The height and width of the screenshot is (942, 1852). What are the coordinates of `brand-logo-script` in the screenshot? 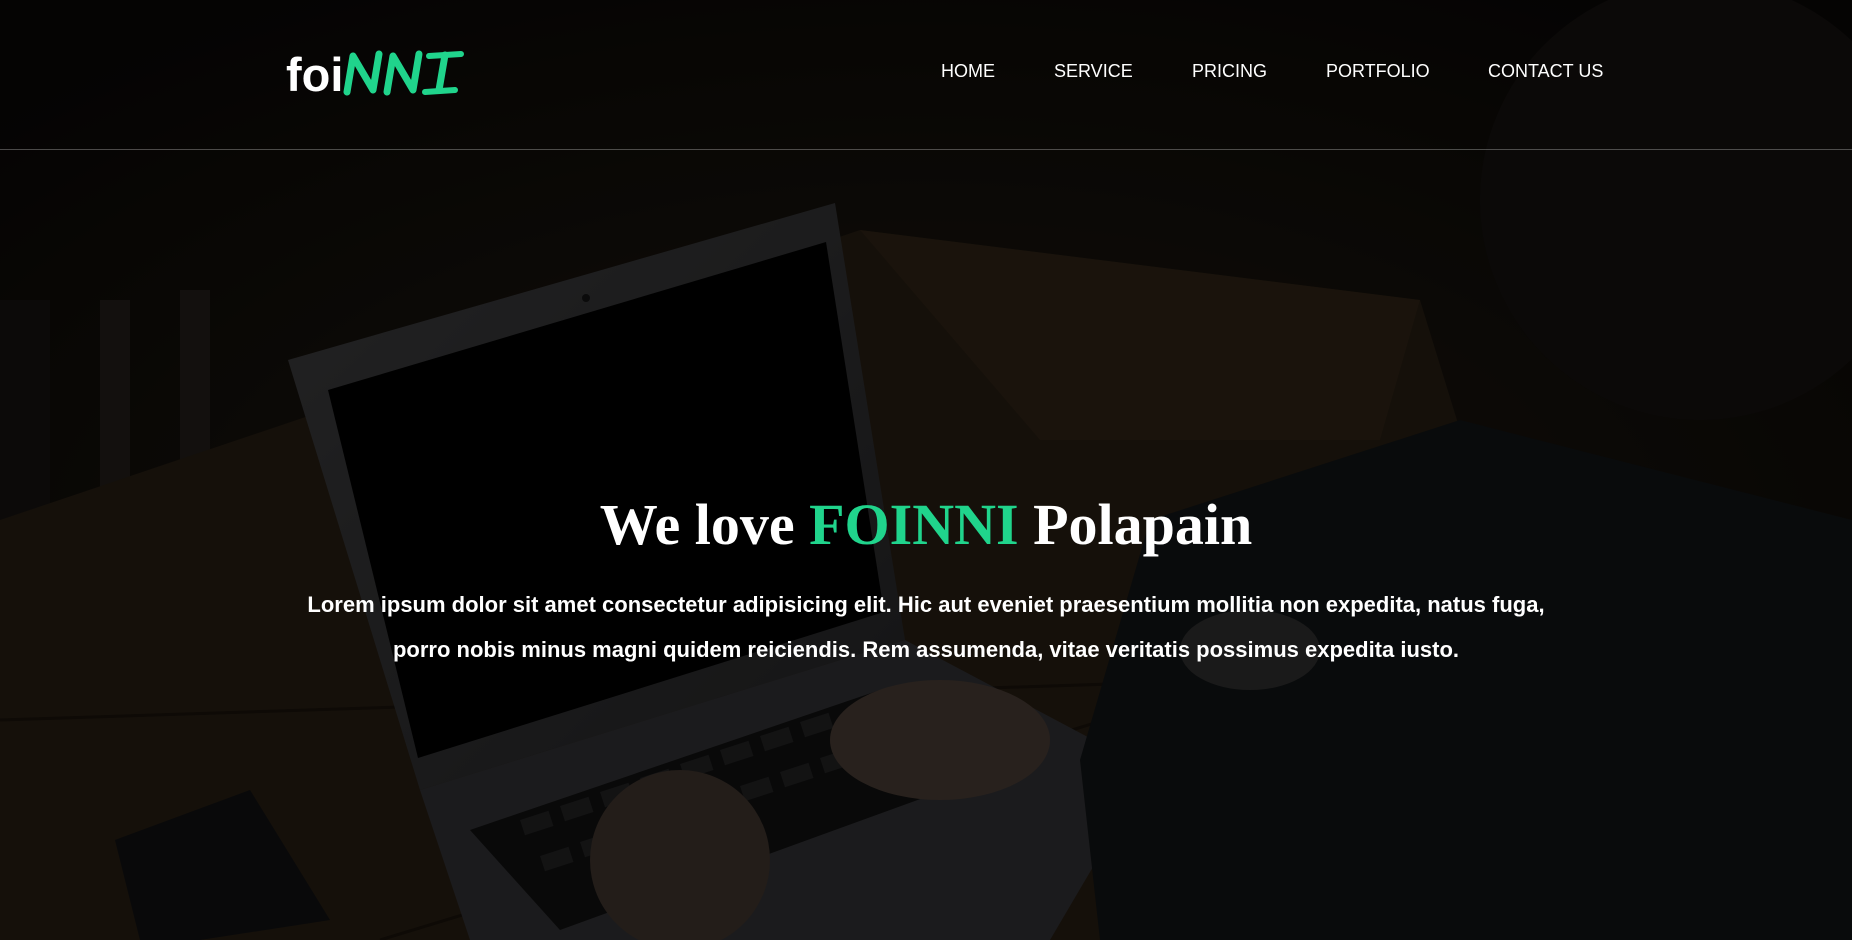 It's located at (404, 73).